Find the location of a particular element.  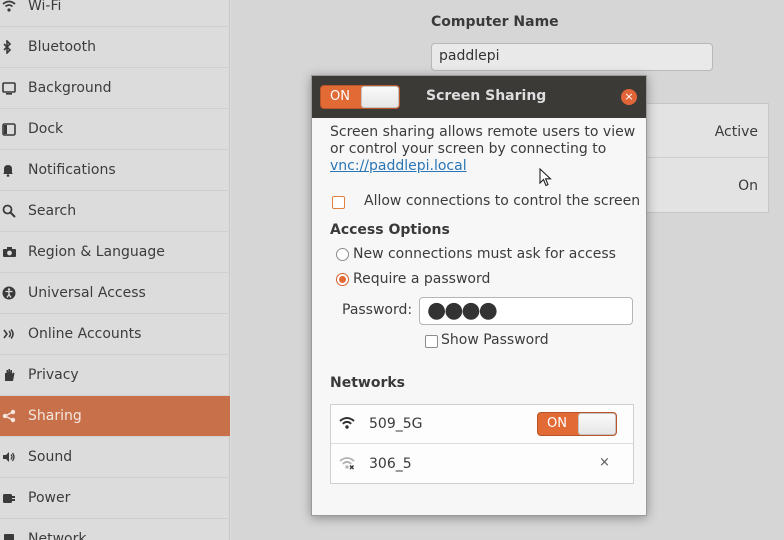

dialog-header: ON Screen Sharing × is located at coordinates (479, 97).